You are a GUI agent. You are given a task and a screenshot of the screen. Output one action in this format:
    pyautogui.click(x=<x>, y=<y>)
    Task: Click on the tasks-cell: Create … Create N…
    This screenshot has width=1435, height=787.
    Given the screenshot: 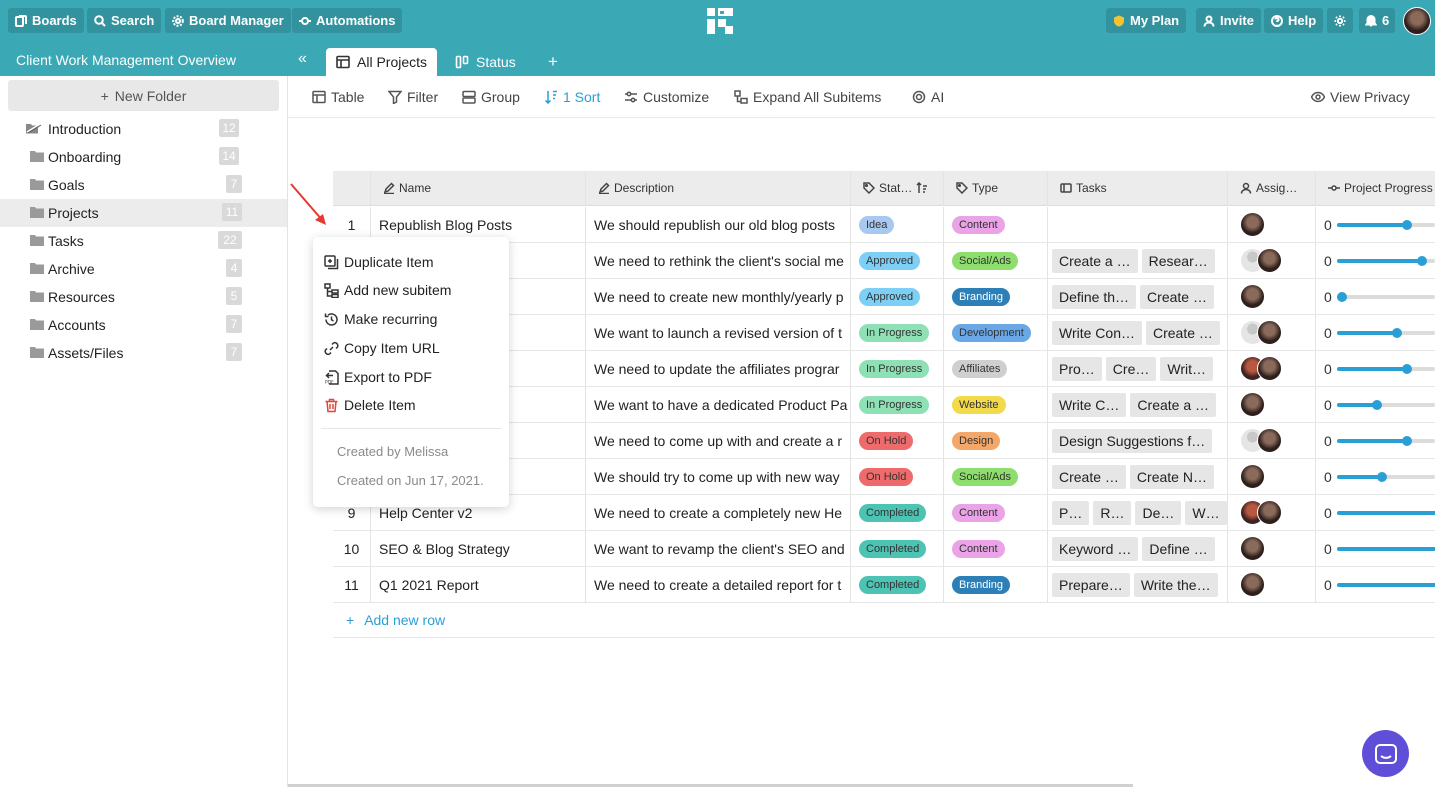 What is the action you would take?
    pyautogui.click(x=1138, y=476)
    